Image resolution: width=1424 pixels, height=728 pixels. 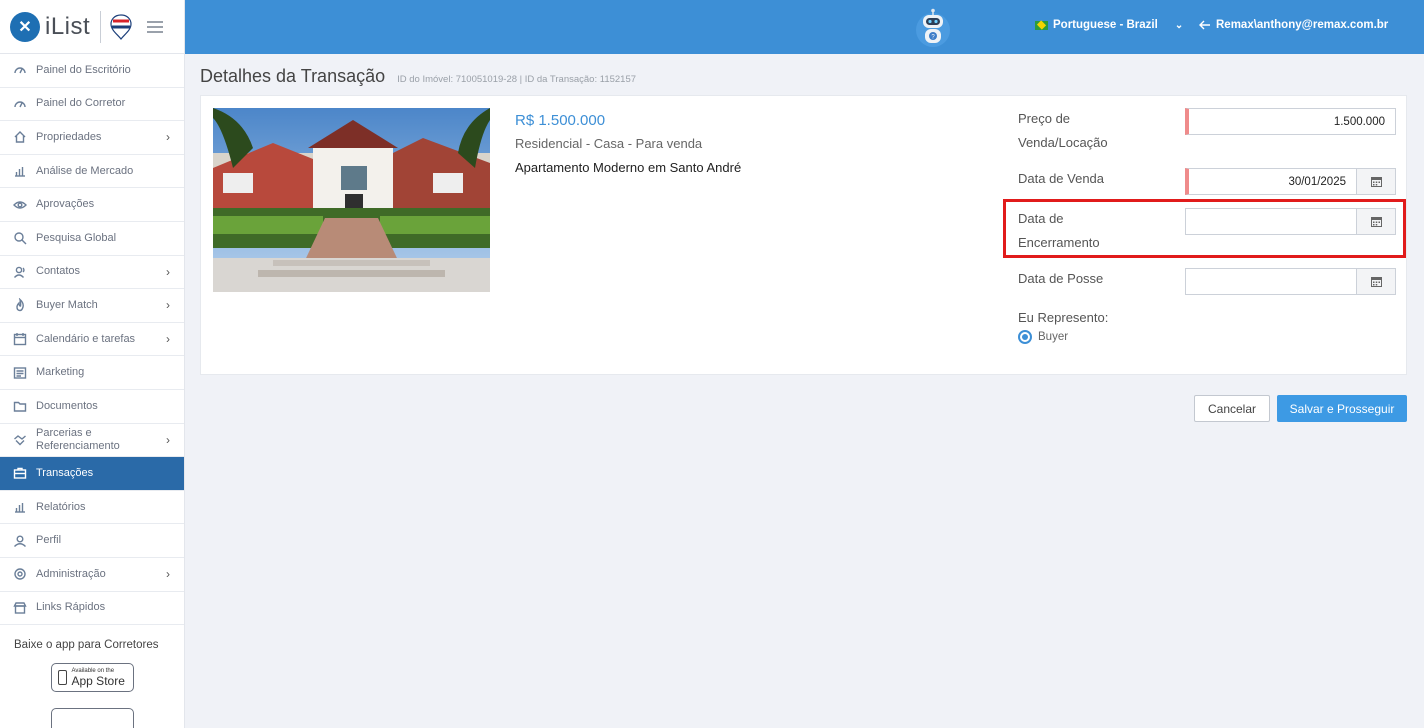 I want to click on search-icon, so click(x=20, y=238).